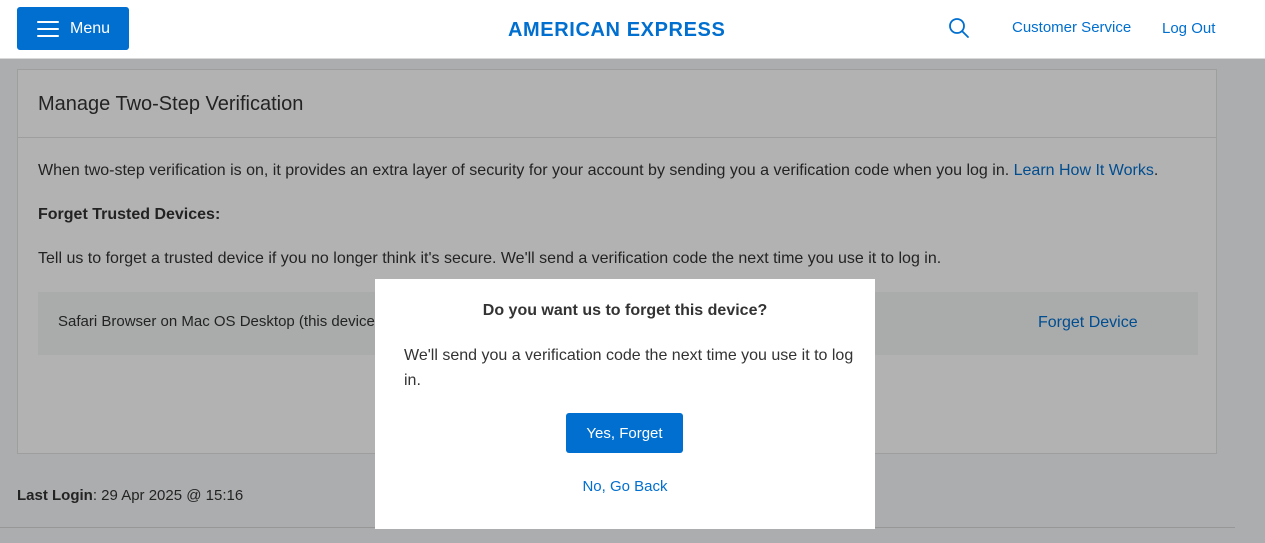 Image resolution: width=1265 pixels, height=543 pixels. I want to click on menu-button: Menu, so click(73, 28).